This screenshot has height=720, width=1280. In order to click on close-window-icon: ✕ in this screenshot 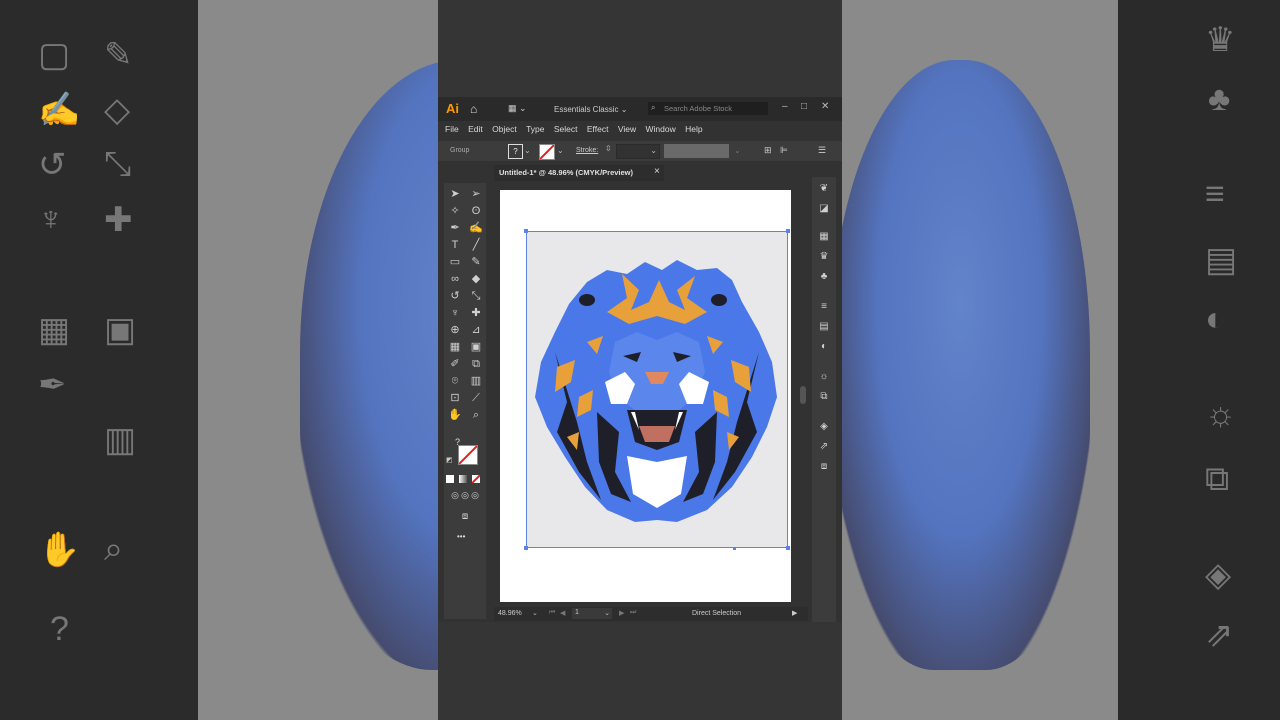, I will do `click(825, 106)`.